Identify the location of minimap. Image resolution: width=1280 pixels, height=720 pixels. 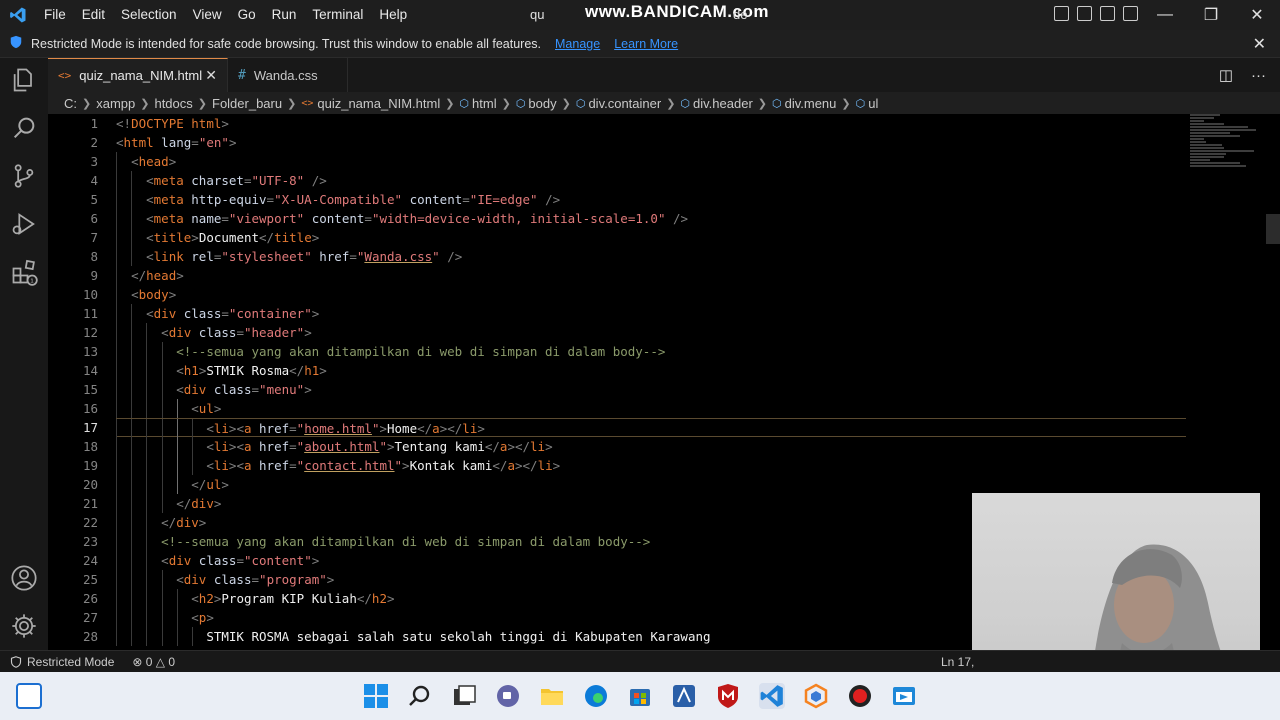
(1225, 154).